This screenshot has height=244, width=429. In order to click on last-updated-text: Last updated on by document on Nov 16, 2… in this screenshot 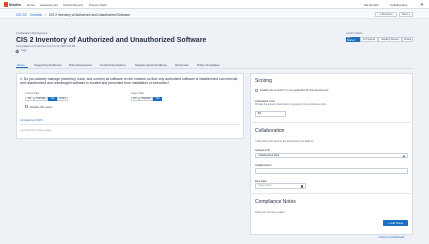, I will do `click(46, 46)`.